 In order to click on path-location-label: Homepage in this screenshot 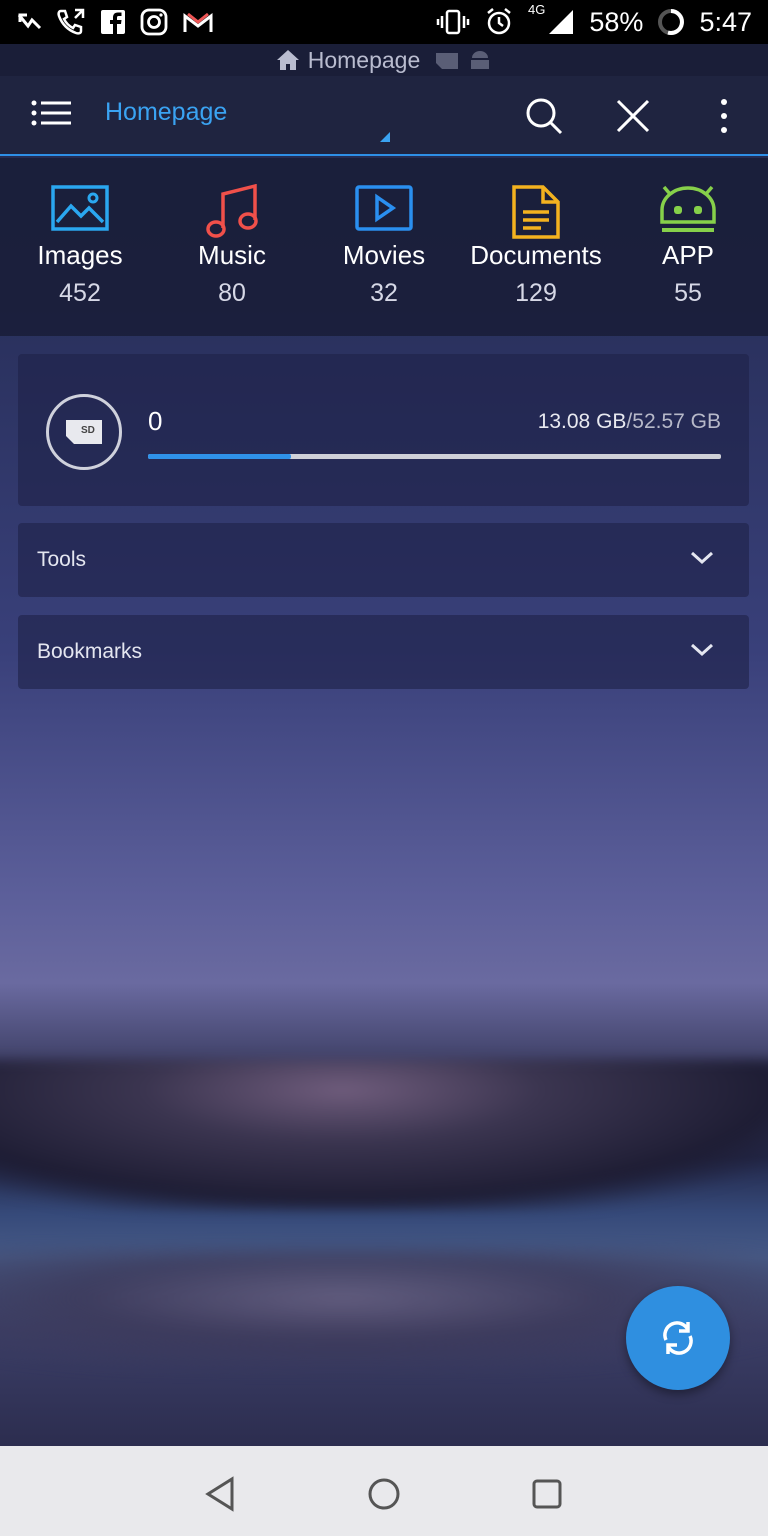, I will do `click(364, 59)`.